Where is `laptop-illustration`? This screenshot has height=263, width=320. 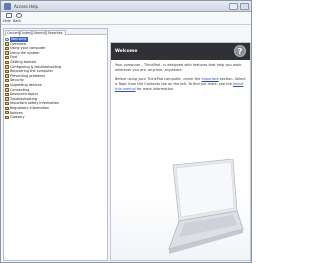 laptop-illustration is located at coordinates (206, 206).